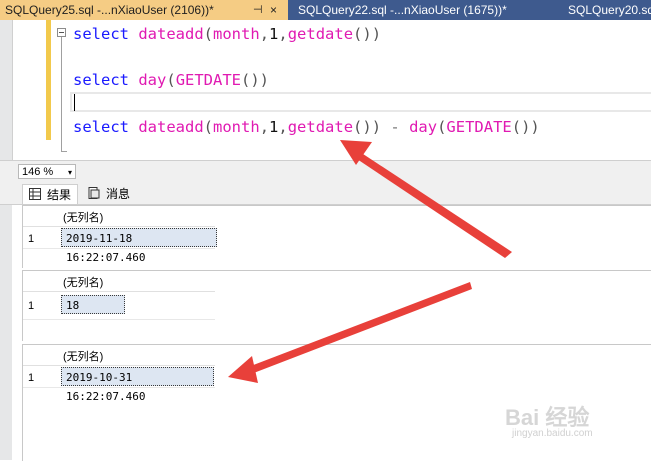 The height and width of the screenshot is (461, 651). I want to click on current-line-highlight, so click(360, 102).